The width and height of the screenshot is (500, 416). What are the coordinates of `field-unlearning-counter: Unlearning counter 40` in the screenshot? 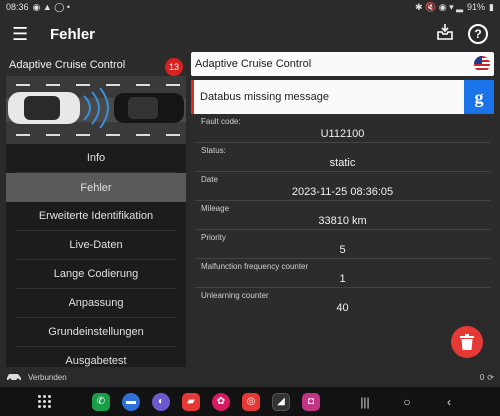 It's located at (342, 302).